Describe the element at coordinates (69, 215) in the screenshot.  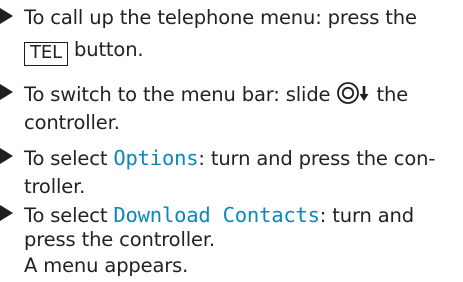
I see `step-4-text: To select` at that location.